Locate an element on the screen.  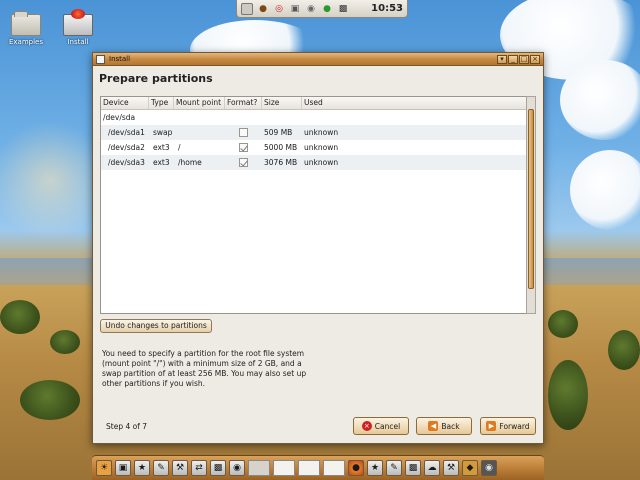
window-icon is located at coordinates (100, 59).